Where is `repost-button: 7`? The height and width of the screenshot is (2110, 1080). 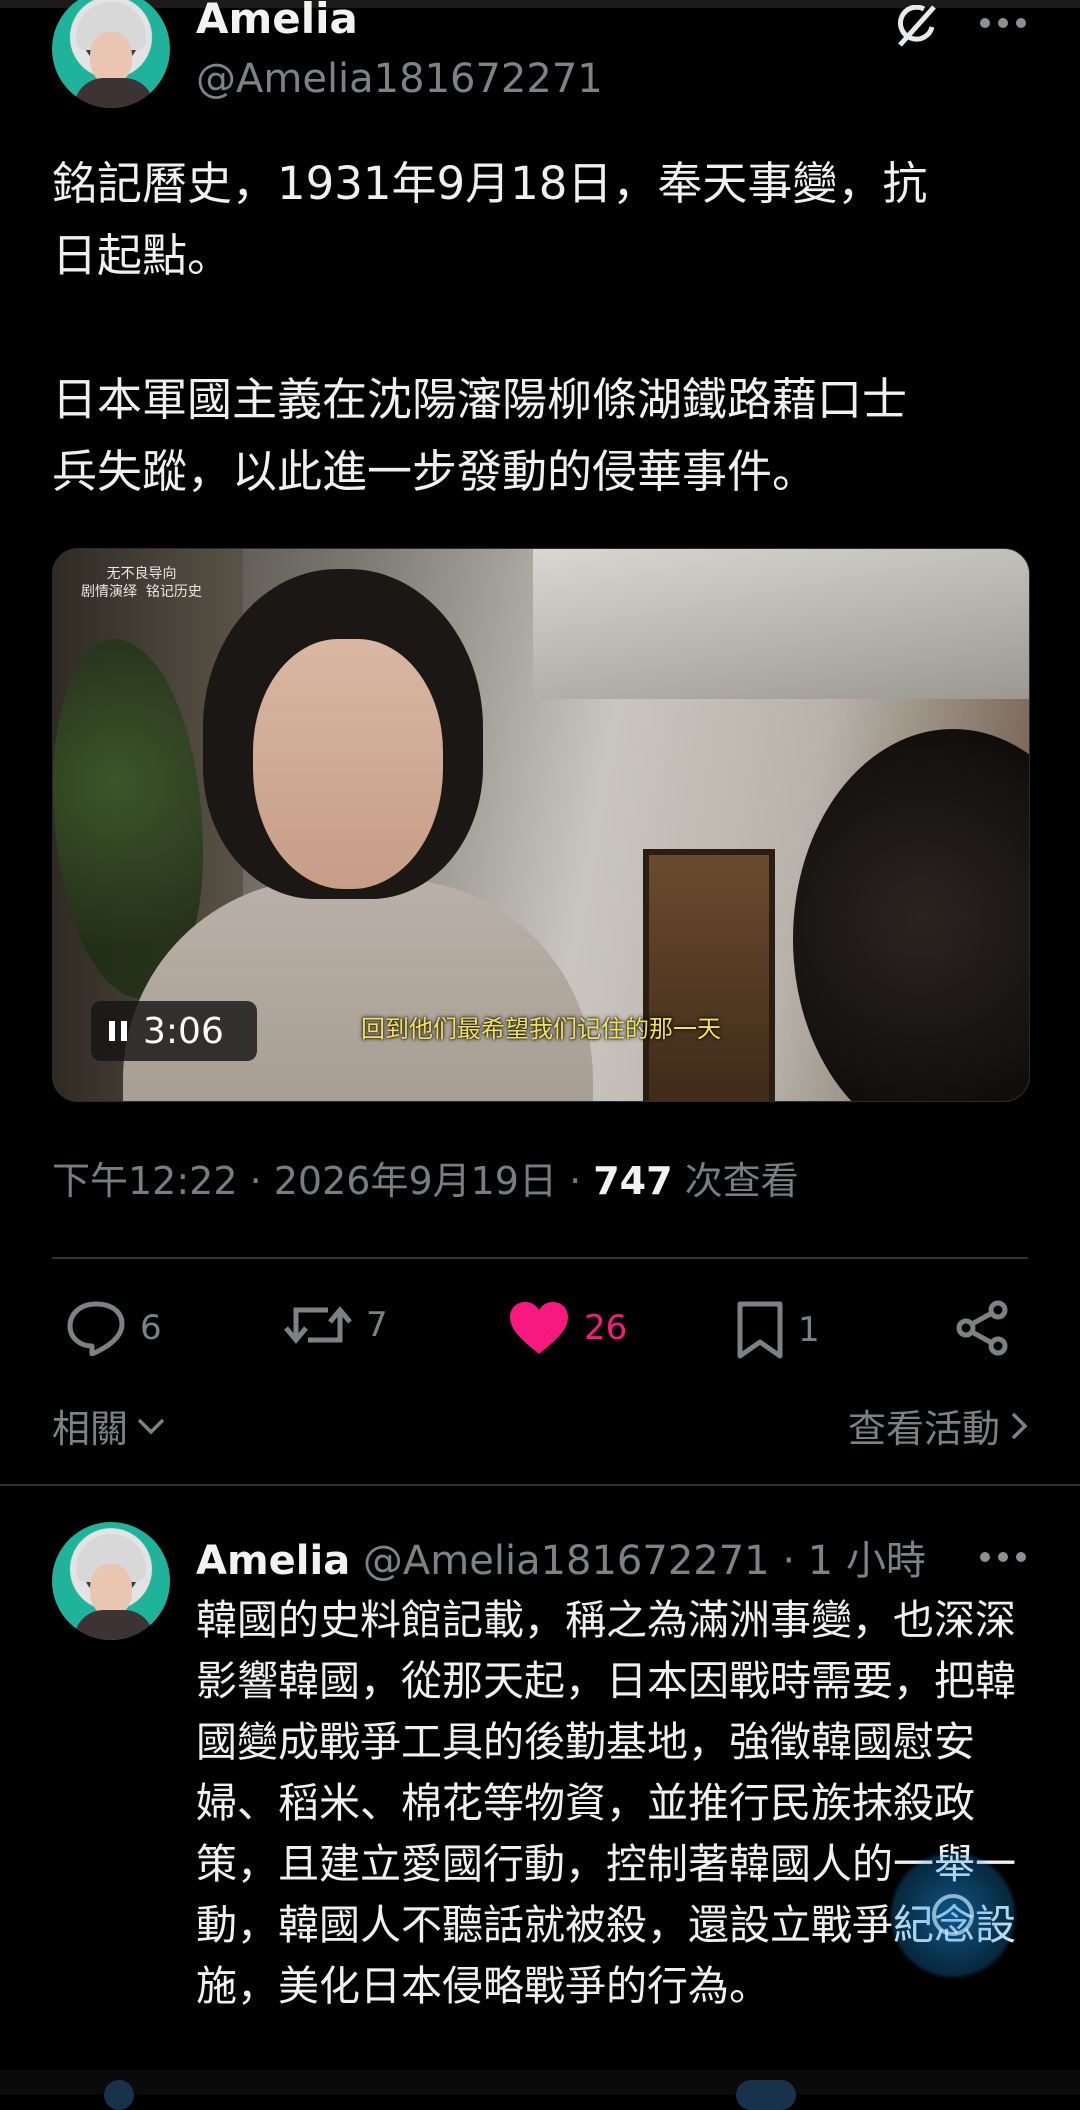
repost-button: 7 is located at coordinates (336, 1325).